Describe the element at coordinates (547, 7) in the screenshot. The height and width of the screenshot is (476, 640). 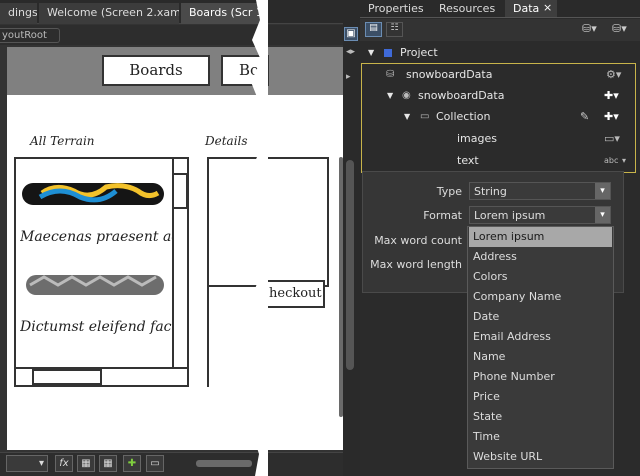
I see `close-tab-icon: ×` at that location.